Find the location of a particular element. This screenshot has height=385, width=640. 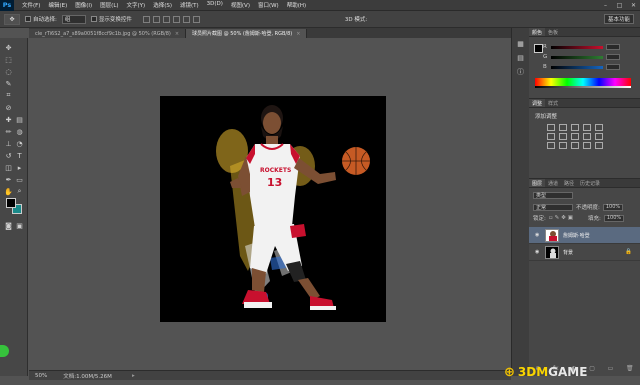

color-panel-foreground is located at coordinates (538, 48).